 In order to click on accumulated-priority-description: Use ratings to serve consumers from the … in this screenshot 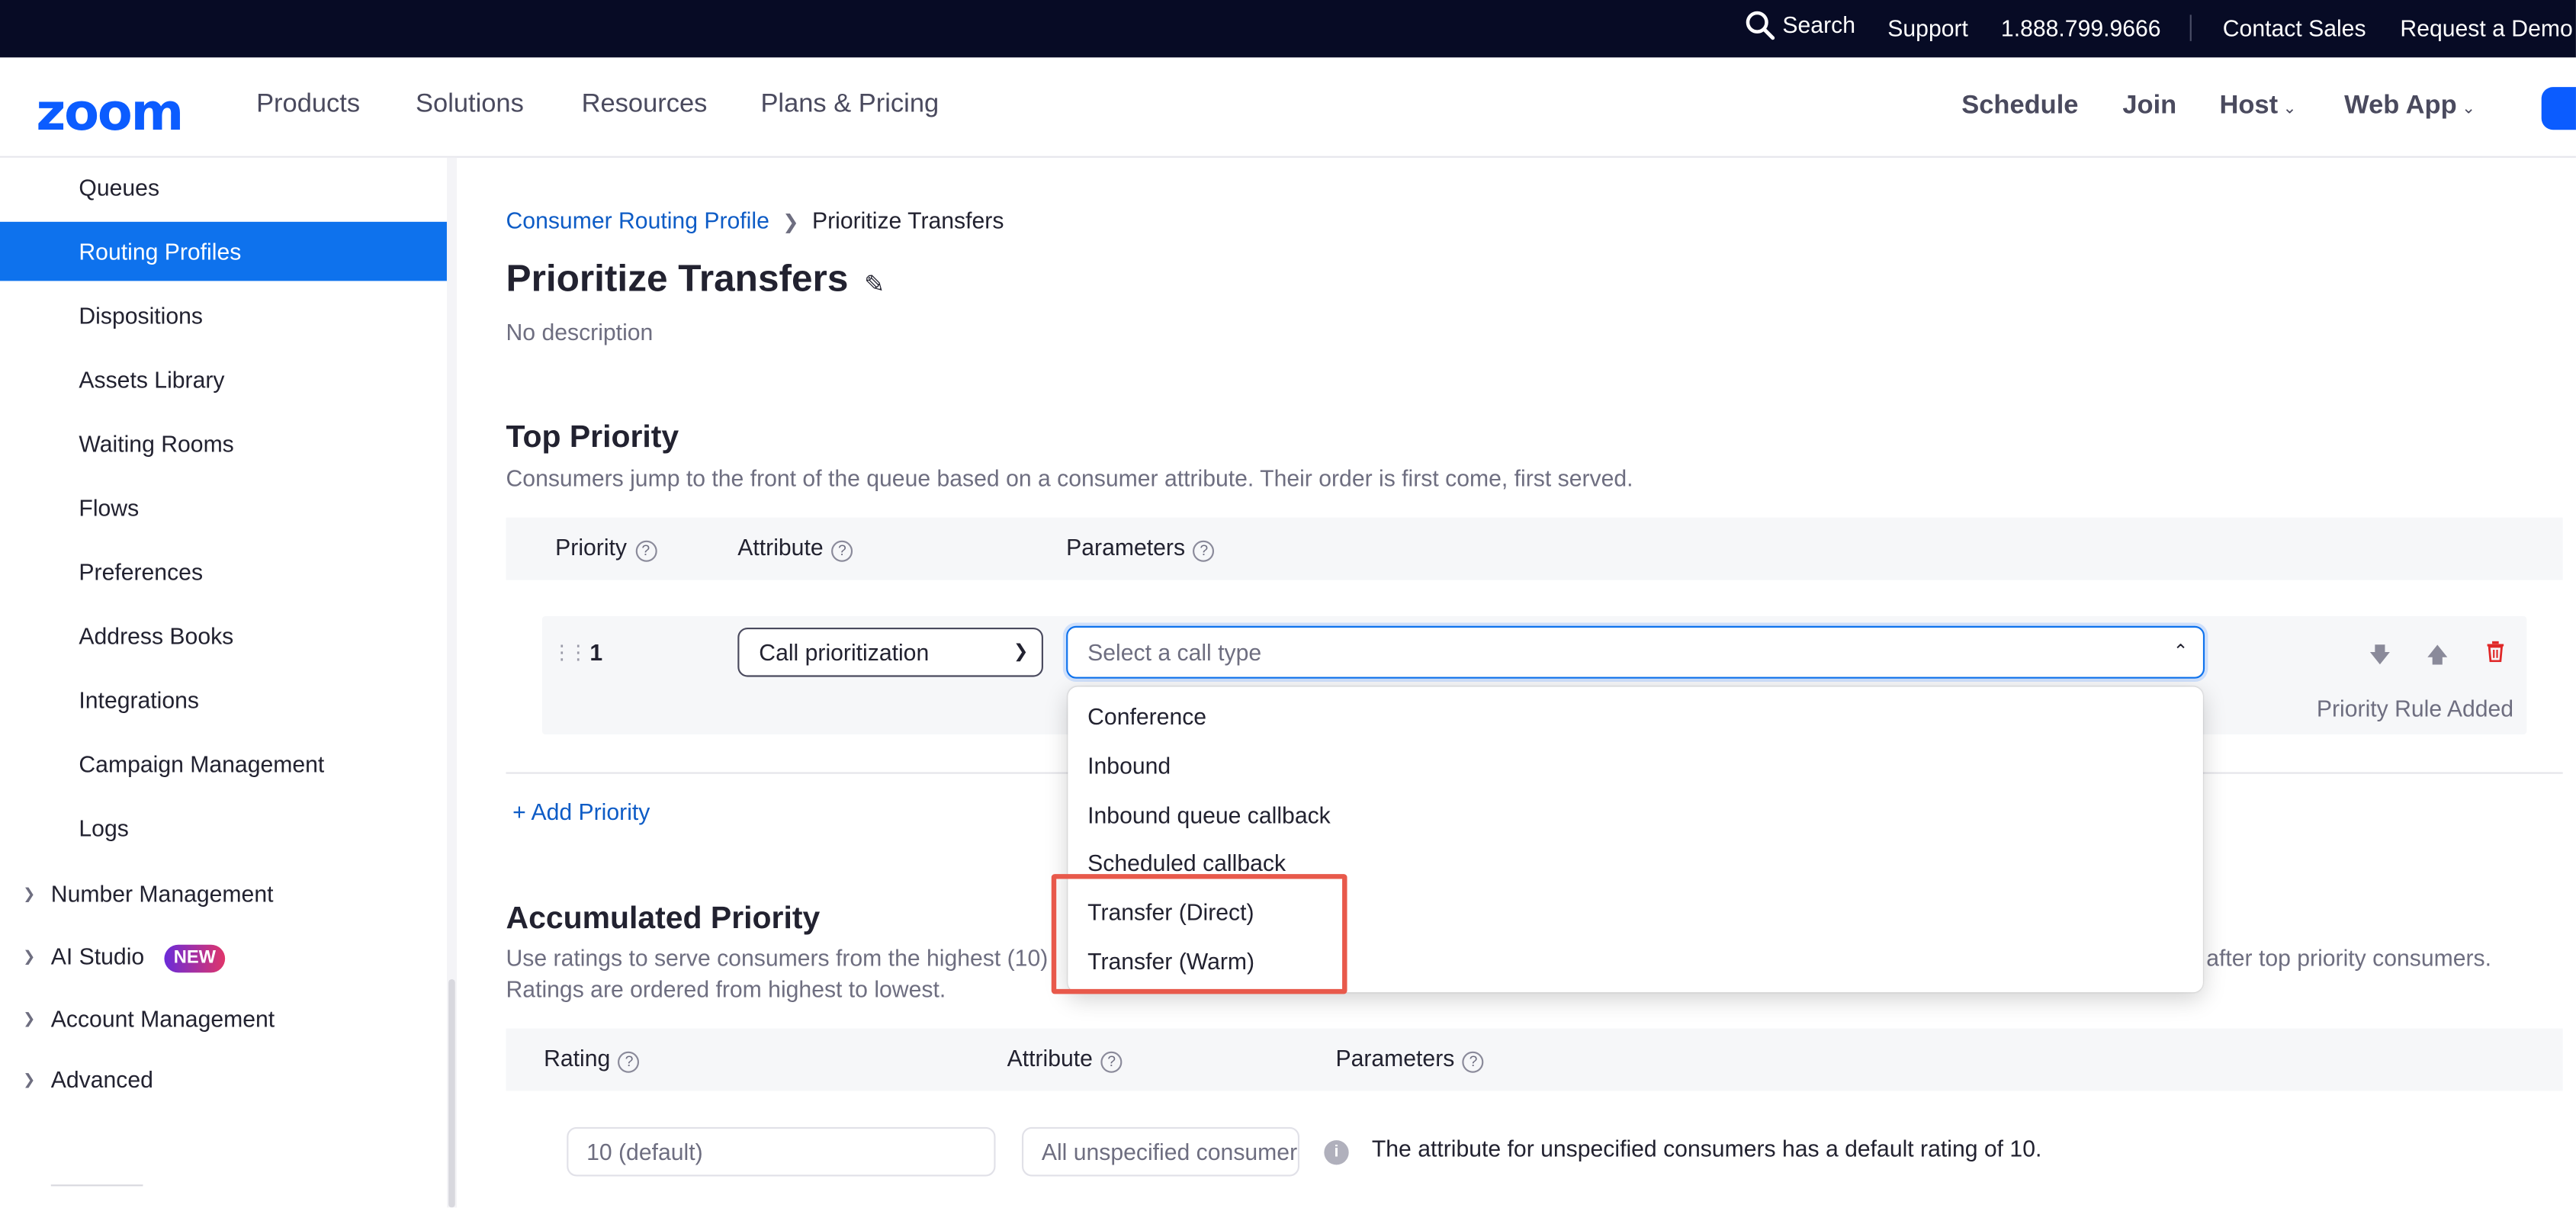, I will do `click(777, 959)`.